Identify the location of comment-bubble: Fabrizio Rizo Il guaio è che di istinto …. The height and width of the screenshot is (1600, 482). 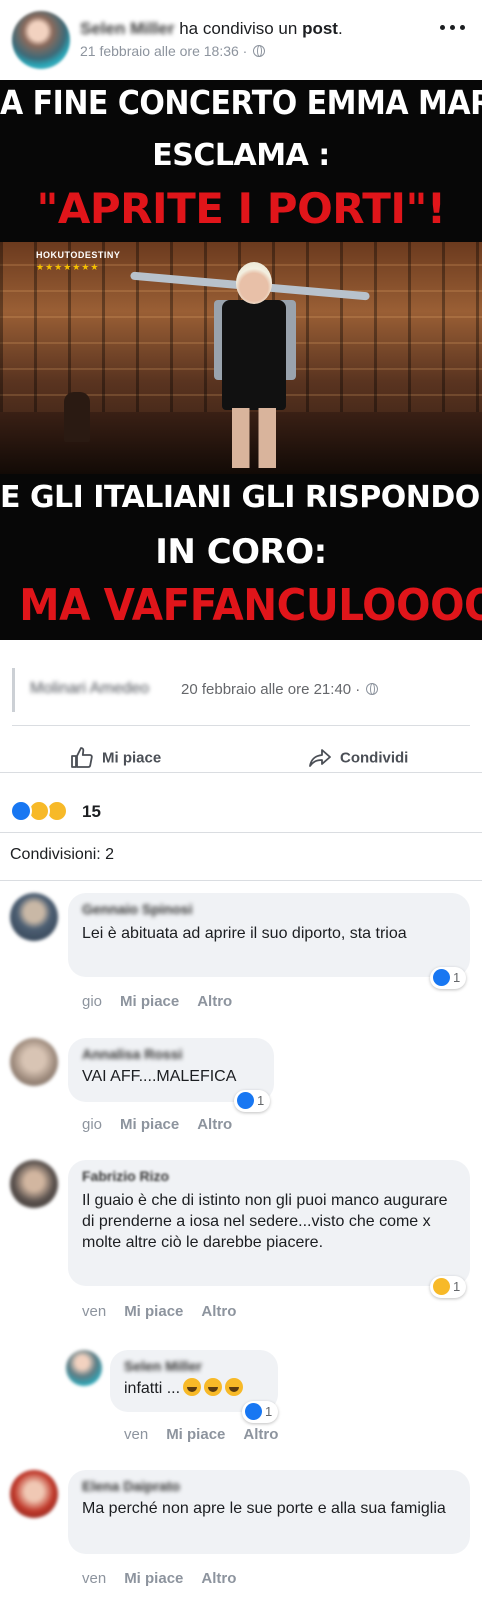
(269, 1223).